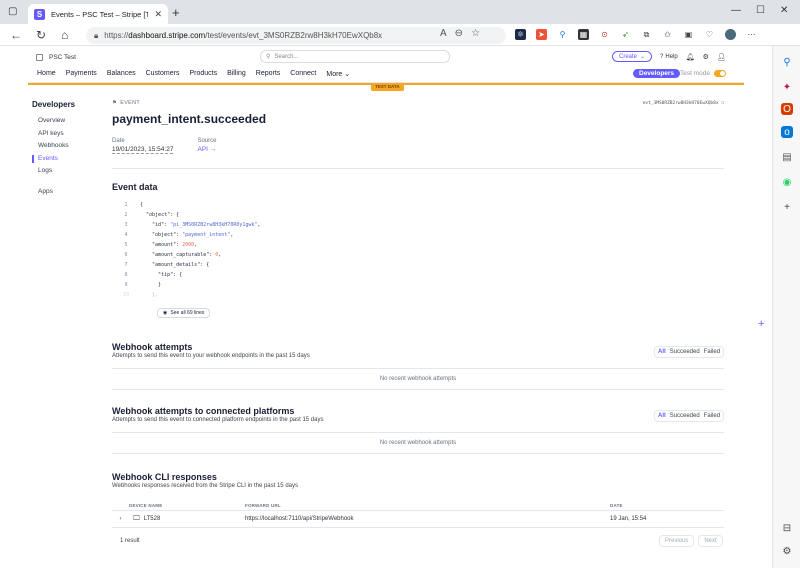 This screenshot has width=800, height=568. Describe the element at coordinates (787, 182) in the screenshot. I see `whatsapp-icon: ◉` at that location.